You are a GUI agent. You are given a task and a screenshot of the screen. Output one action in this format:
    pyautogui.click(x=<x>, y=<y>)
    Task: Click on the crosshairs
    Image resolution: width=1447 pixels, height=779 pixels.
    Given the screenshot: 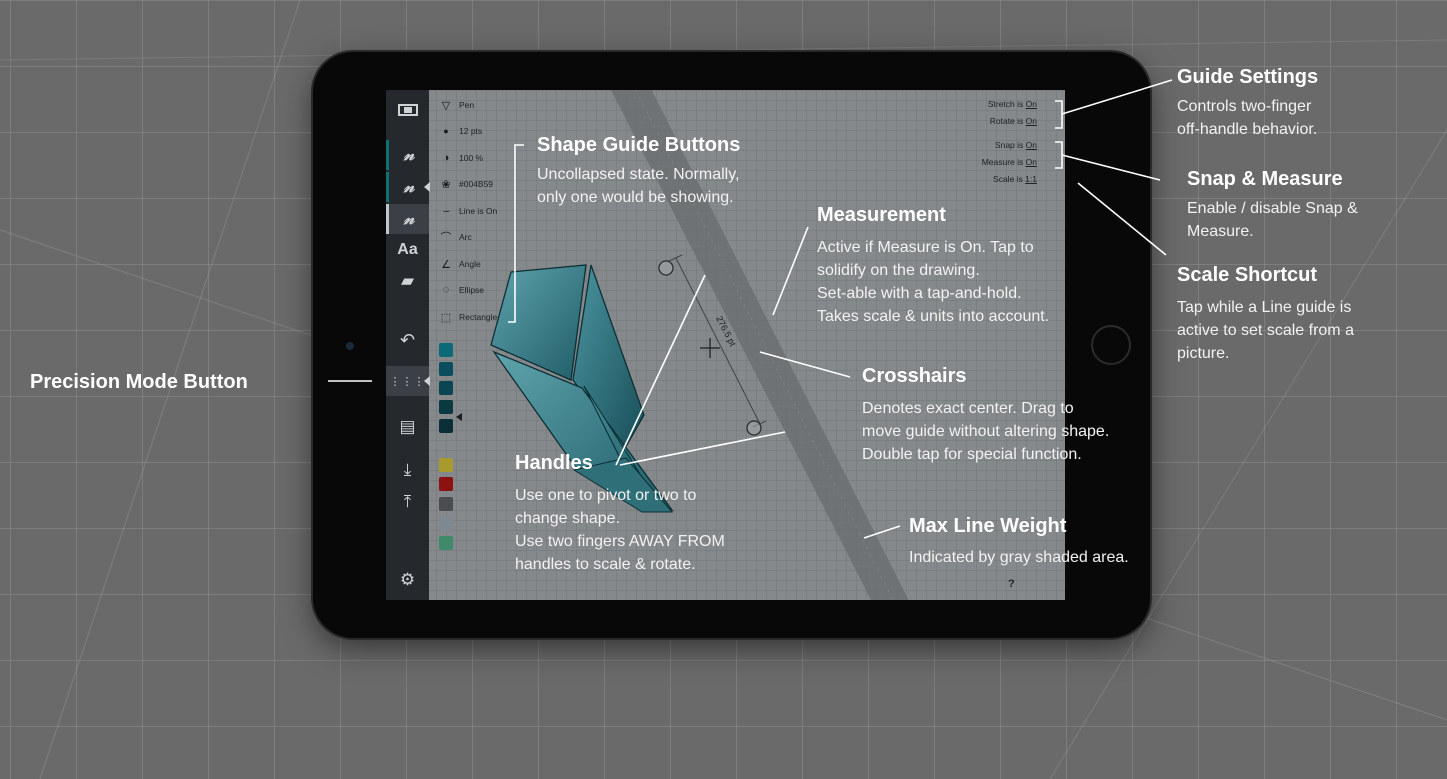 What is the action you would take?
    pyautogui.click(x=710, y=348)
    